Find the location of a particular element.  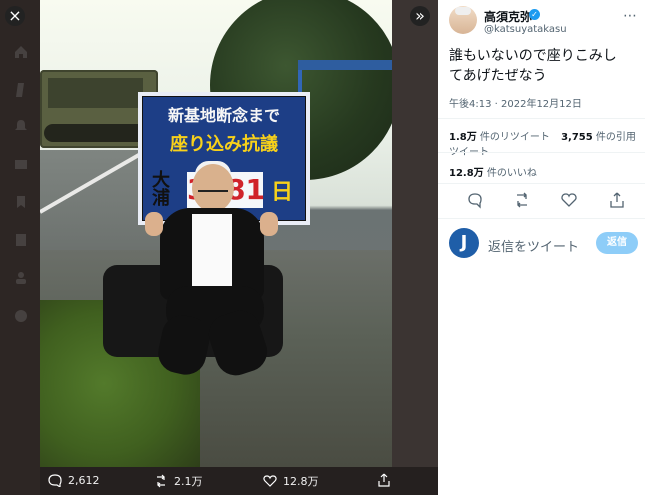

explore-icon is located at coordinates (21, 90).